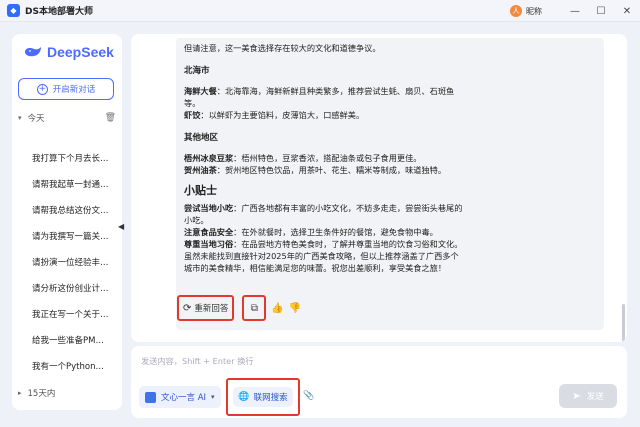 The width and height of the screenshot is (640, 427). I want to click on group-15-days: ▸ 15天内, so click(36, 393).